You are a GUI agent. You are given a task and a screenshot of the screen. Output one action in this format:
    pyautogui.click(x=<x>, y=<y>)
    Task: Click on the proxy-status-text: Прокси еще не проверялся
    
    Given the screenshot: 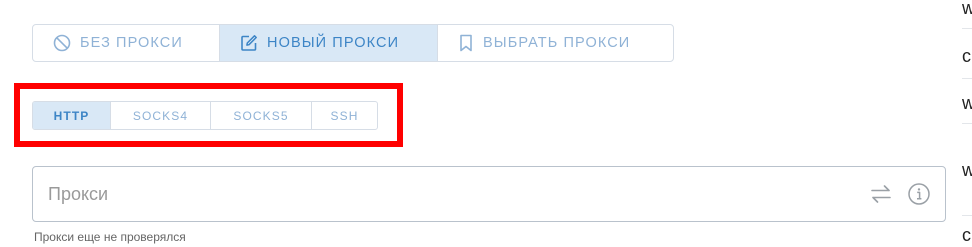 What is the action you would take?
    pyautogui.click(x=110, y=237)
    